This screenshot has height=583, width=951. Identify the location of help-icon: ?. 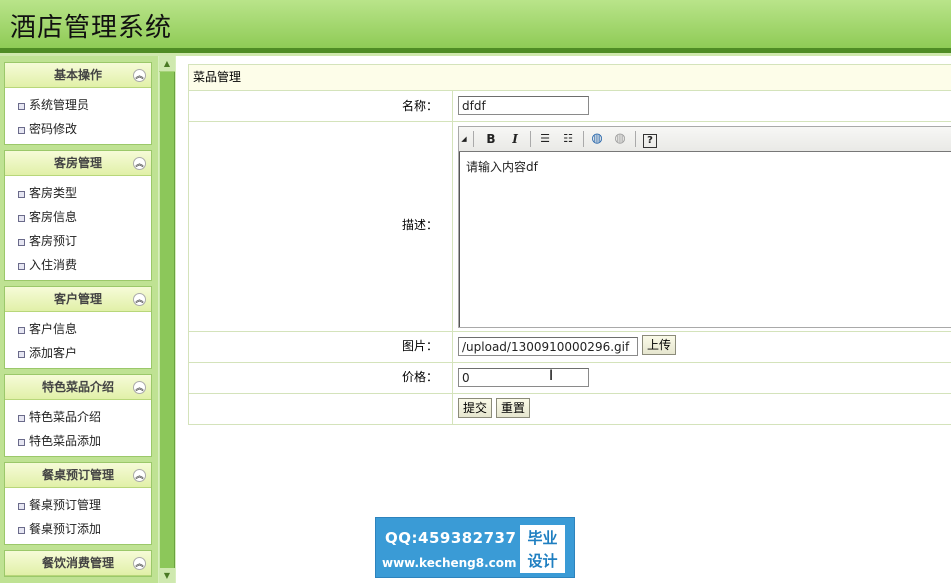
(650, 139).